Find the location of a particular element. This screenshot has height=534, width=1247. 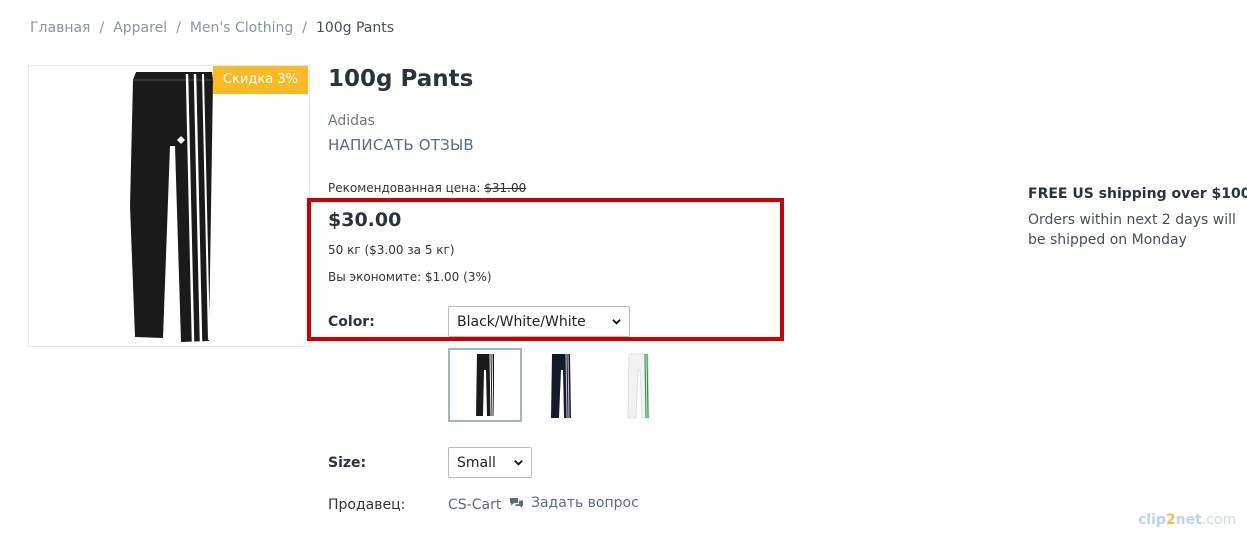

color-label: Color: is located at coordinates (351, 322).